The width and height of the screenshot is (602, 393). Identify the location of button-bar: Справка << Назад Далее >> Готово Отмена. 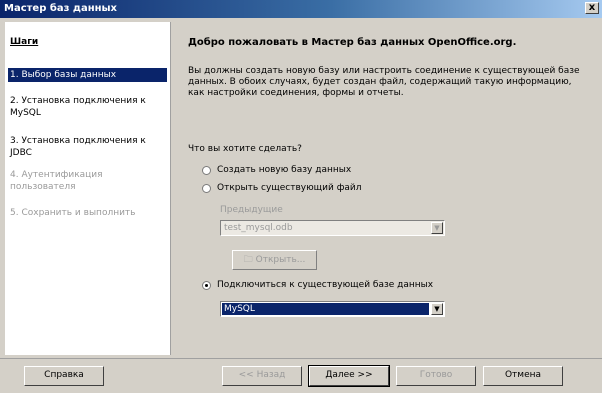
(301, 375).